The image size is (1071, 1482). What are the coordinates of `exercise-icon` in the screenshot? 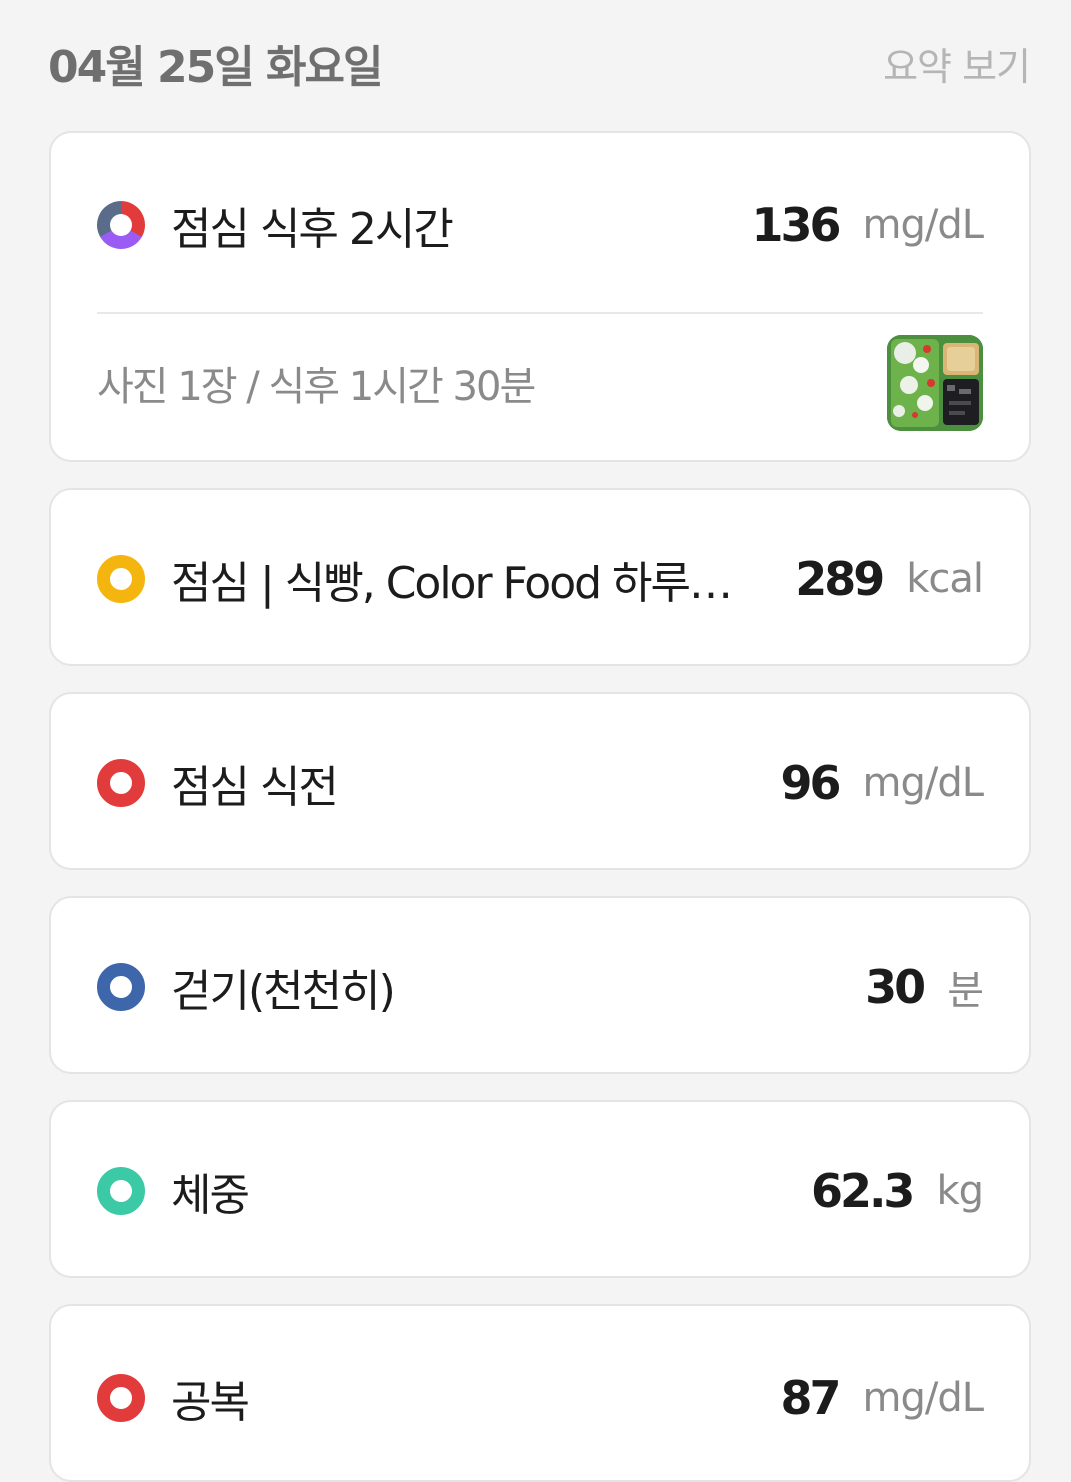 It's located at (121, 987).